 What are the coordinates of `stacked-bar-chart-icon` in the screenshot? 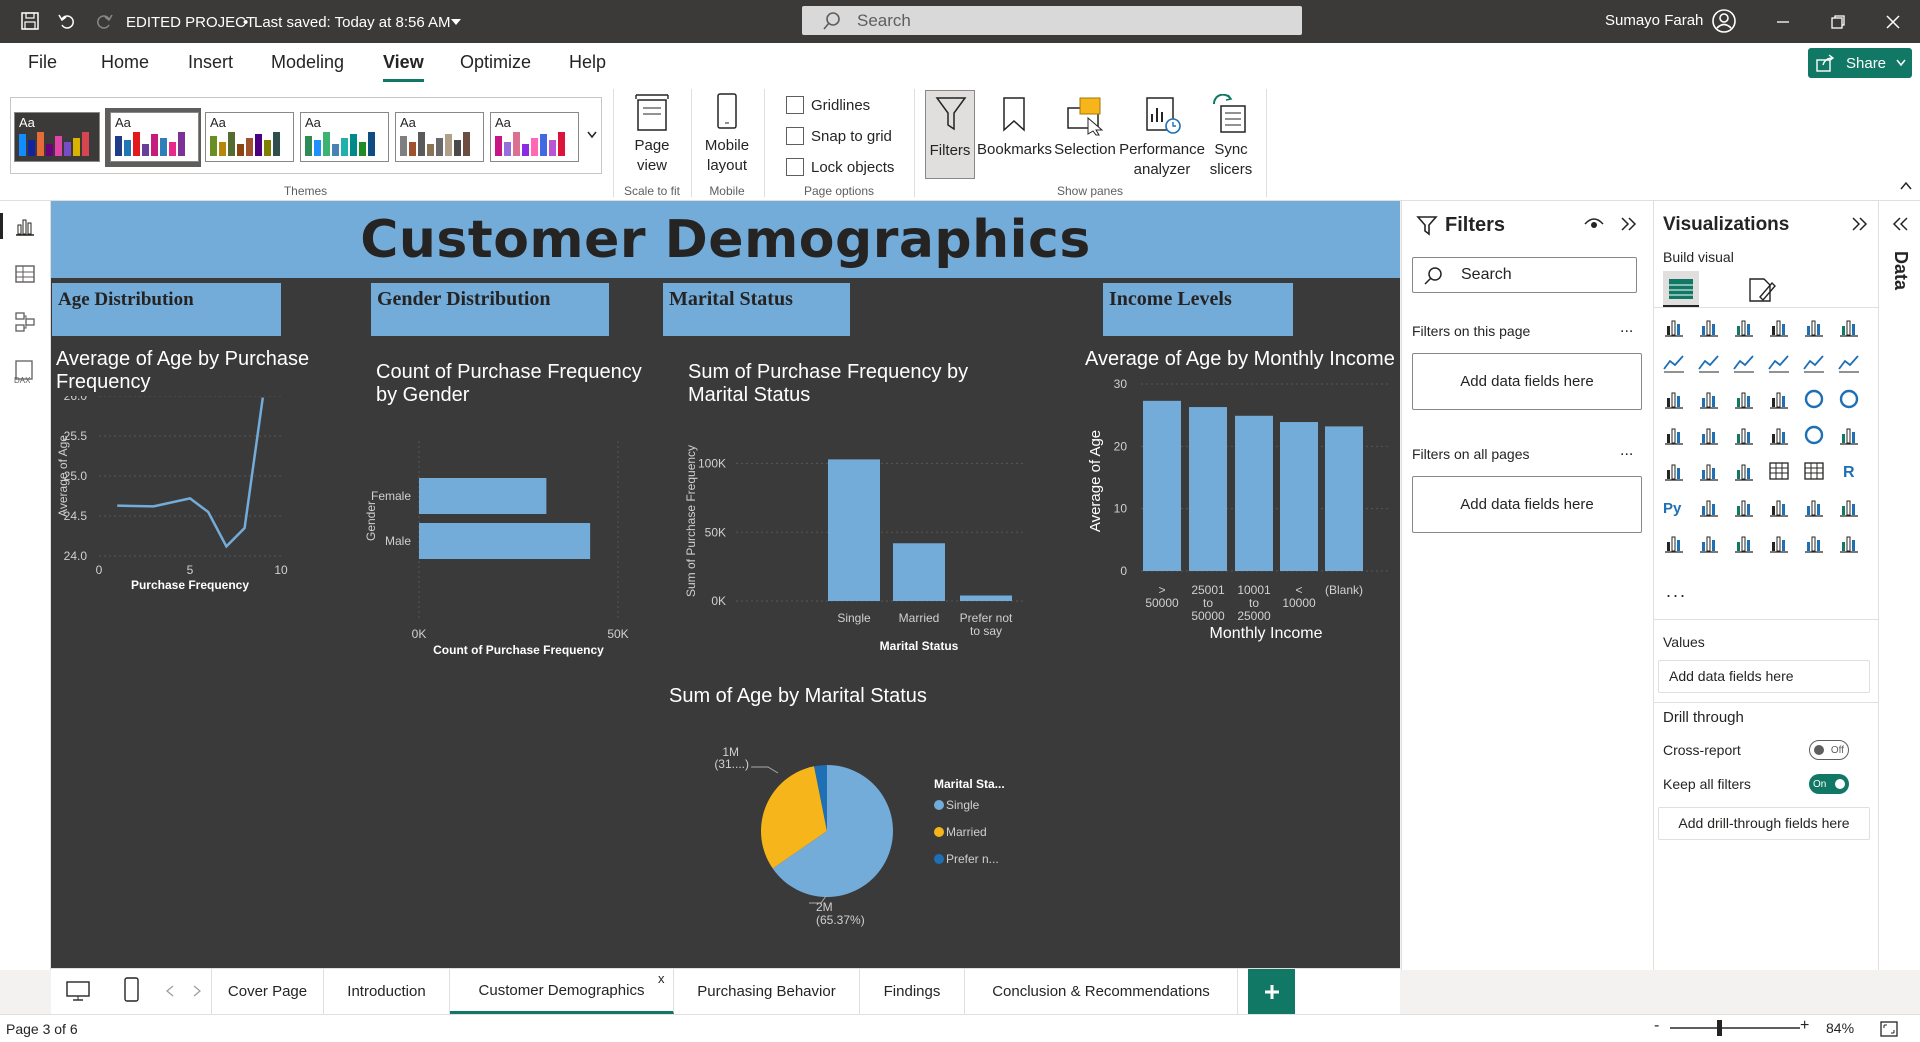 It's located at (1674, 327).